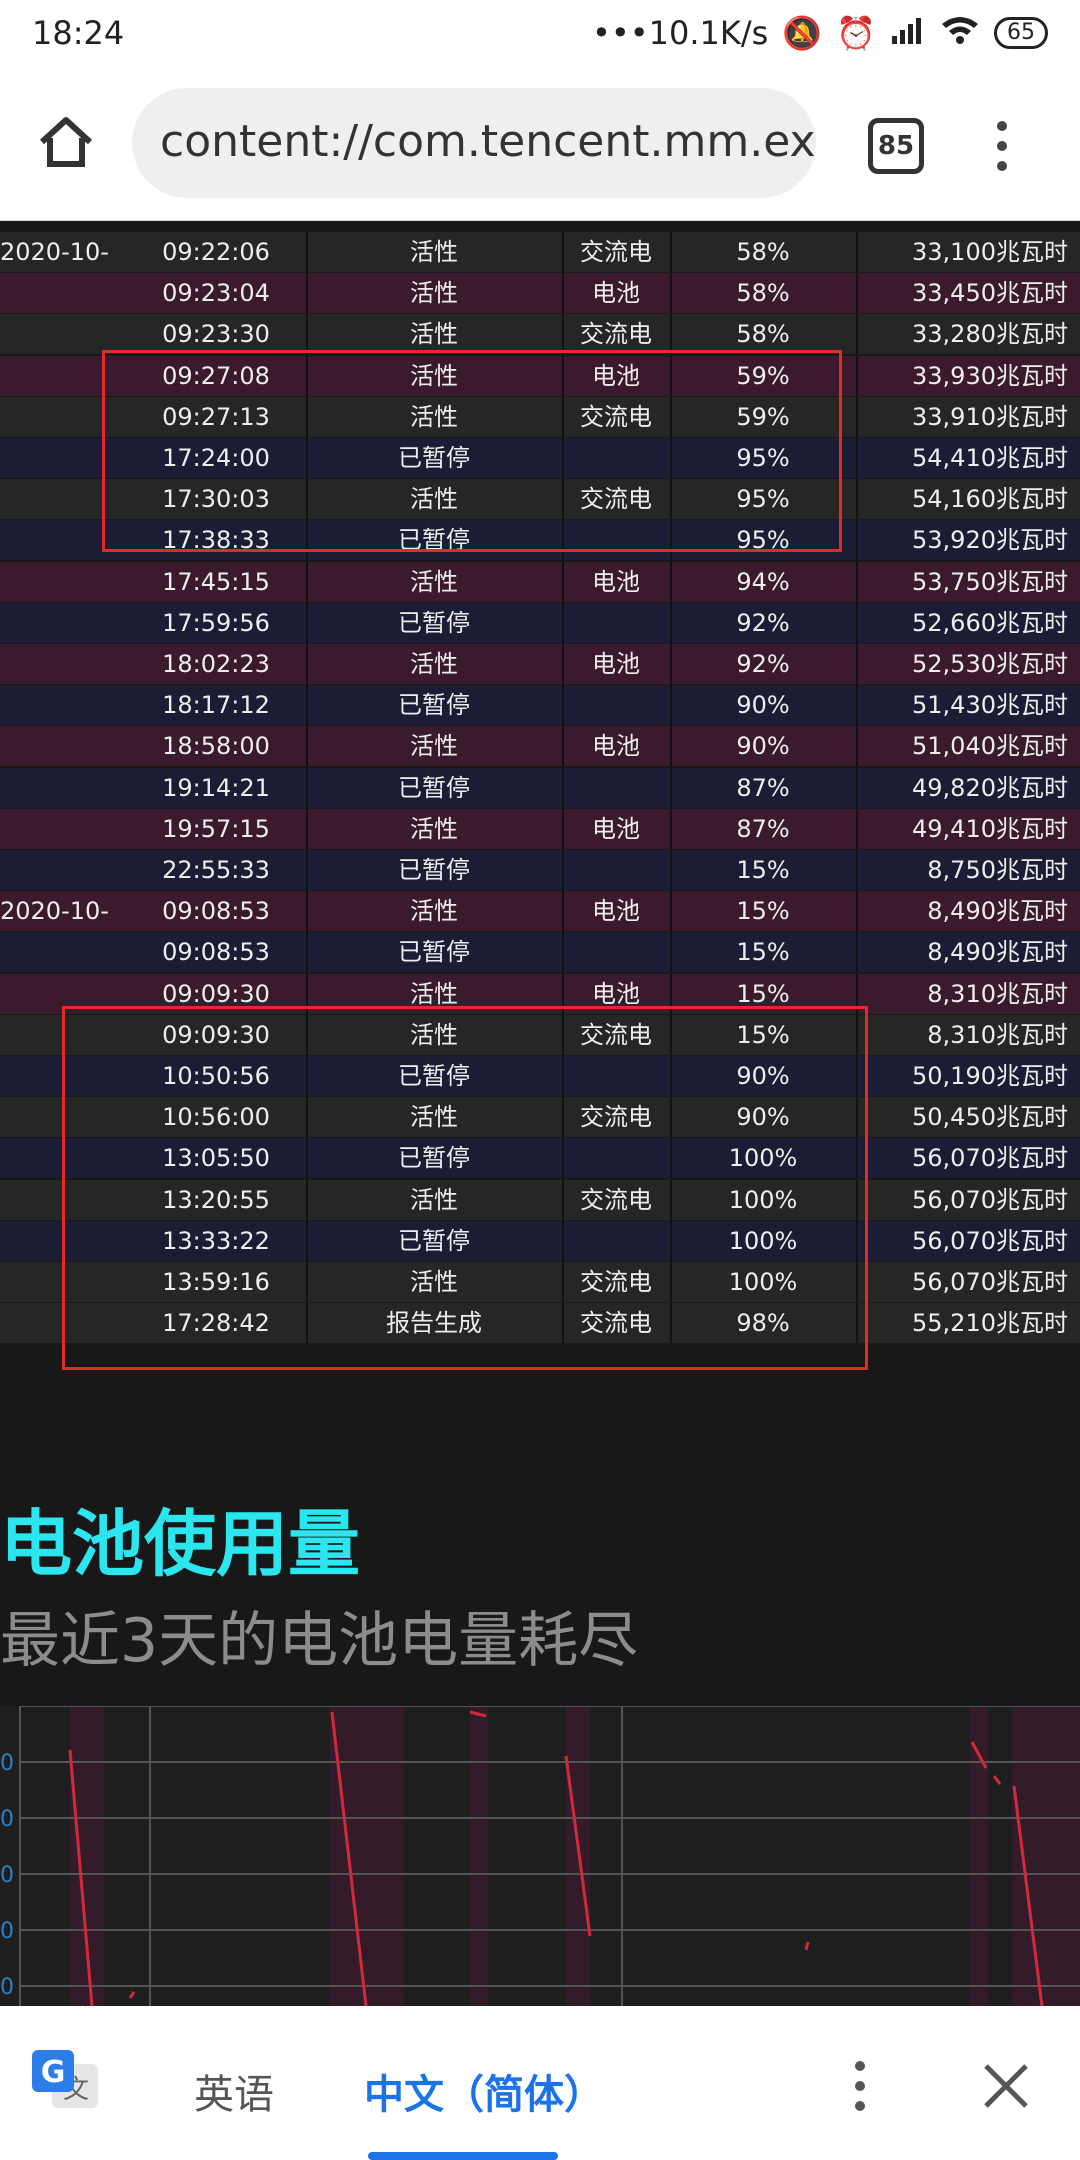  Describe the element at coordinates (807, 1946) in the screenshot. I see `drain-line` at that location.